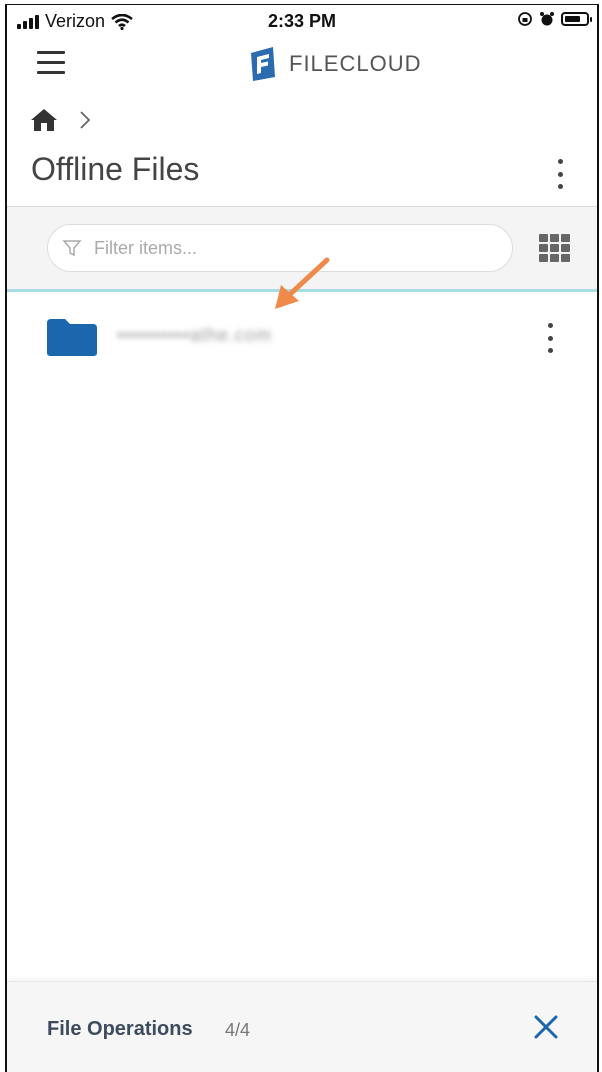 This screenshot has height=1072, width=602. I want to click on chevron-right-icon, so click(85, 120).